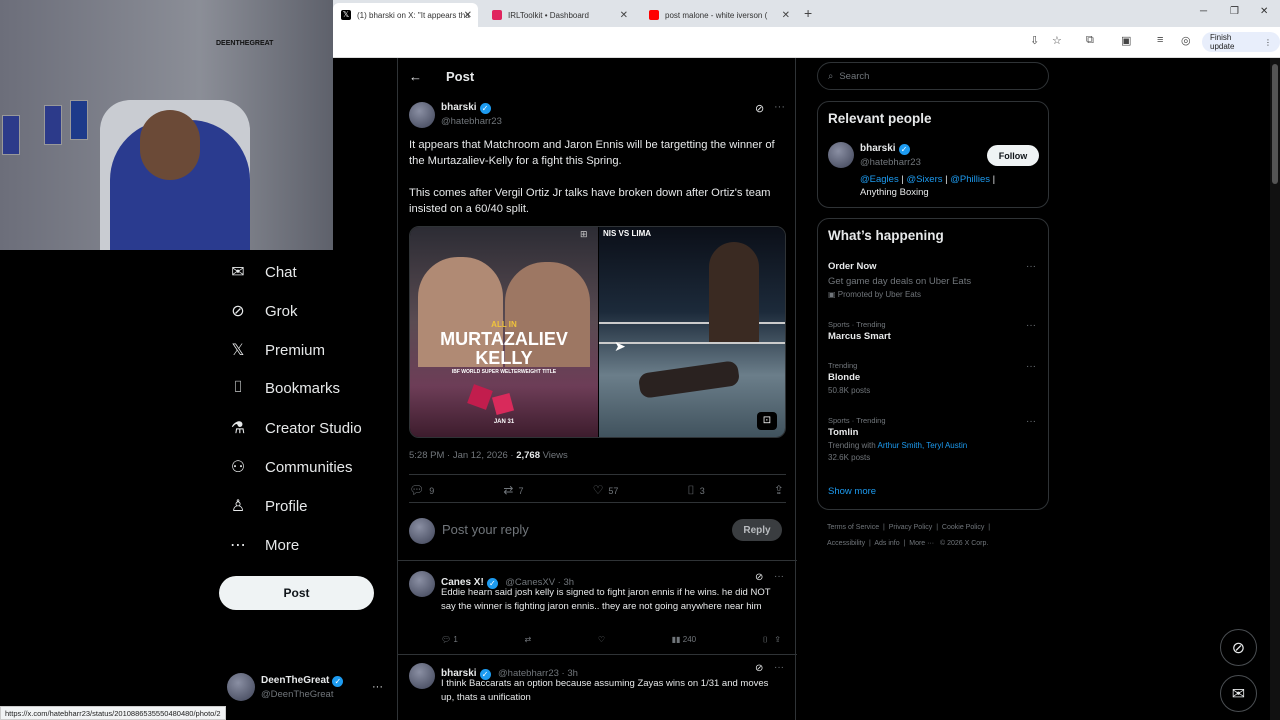 The height and width of the screenshot is (720, 1280). What do you see at coordinates (963, 527) in the screenshot?
I see `footer-link: Cookie Policy` at bounding box center [963, 527].